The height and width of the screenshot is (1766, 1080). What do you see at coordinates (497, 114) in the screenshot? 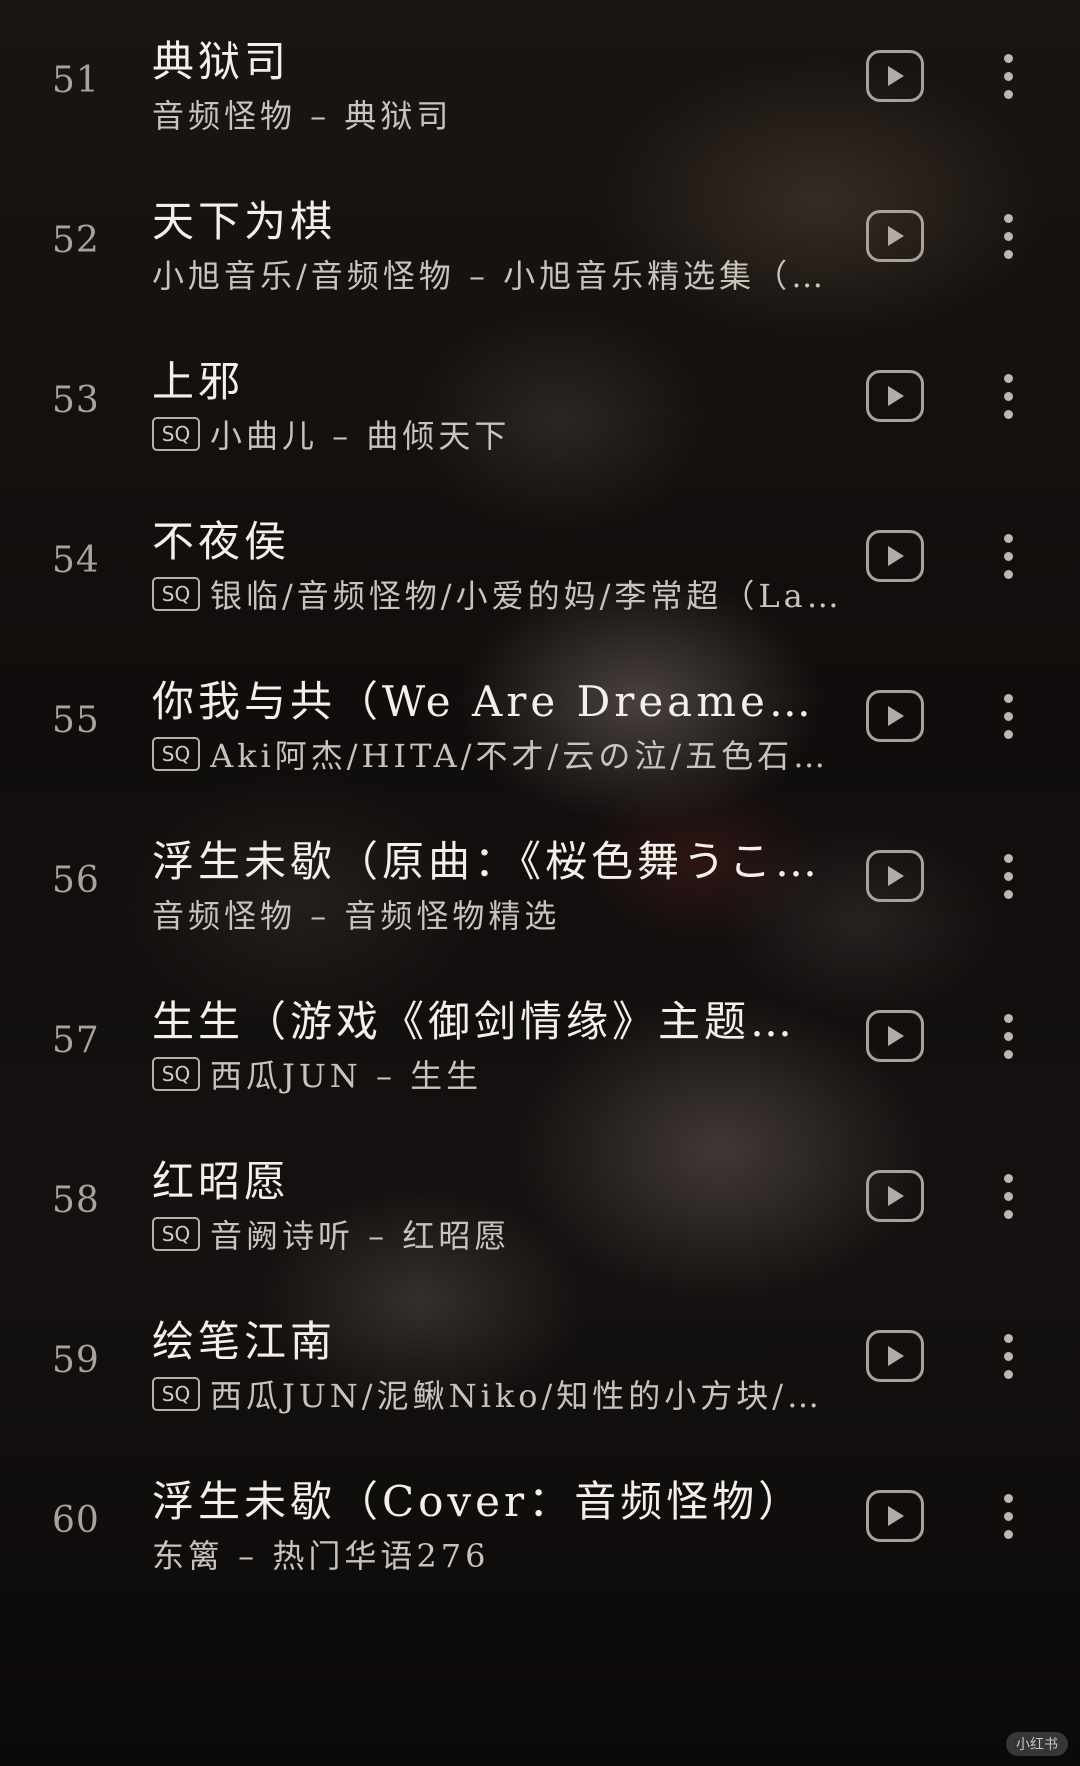
I see `song-subtitle-line: 音频怪物 – 典狱司` at bounding box center [497, 114].